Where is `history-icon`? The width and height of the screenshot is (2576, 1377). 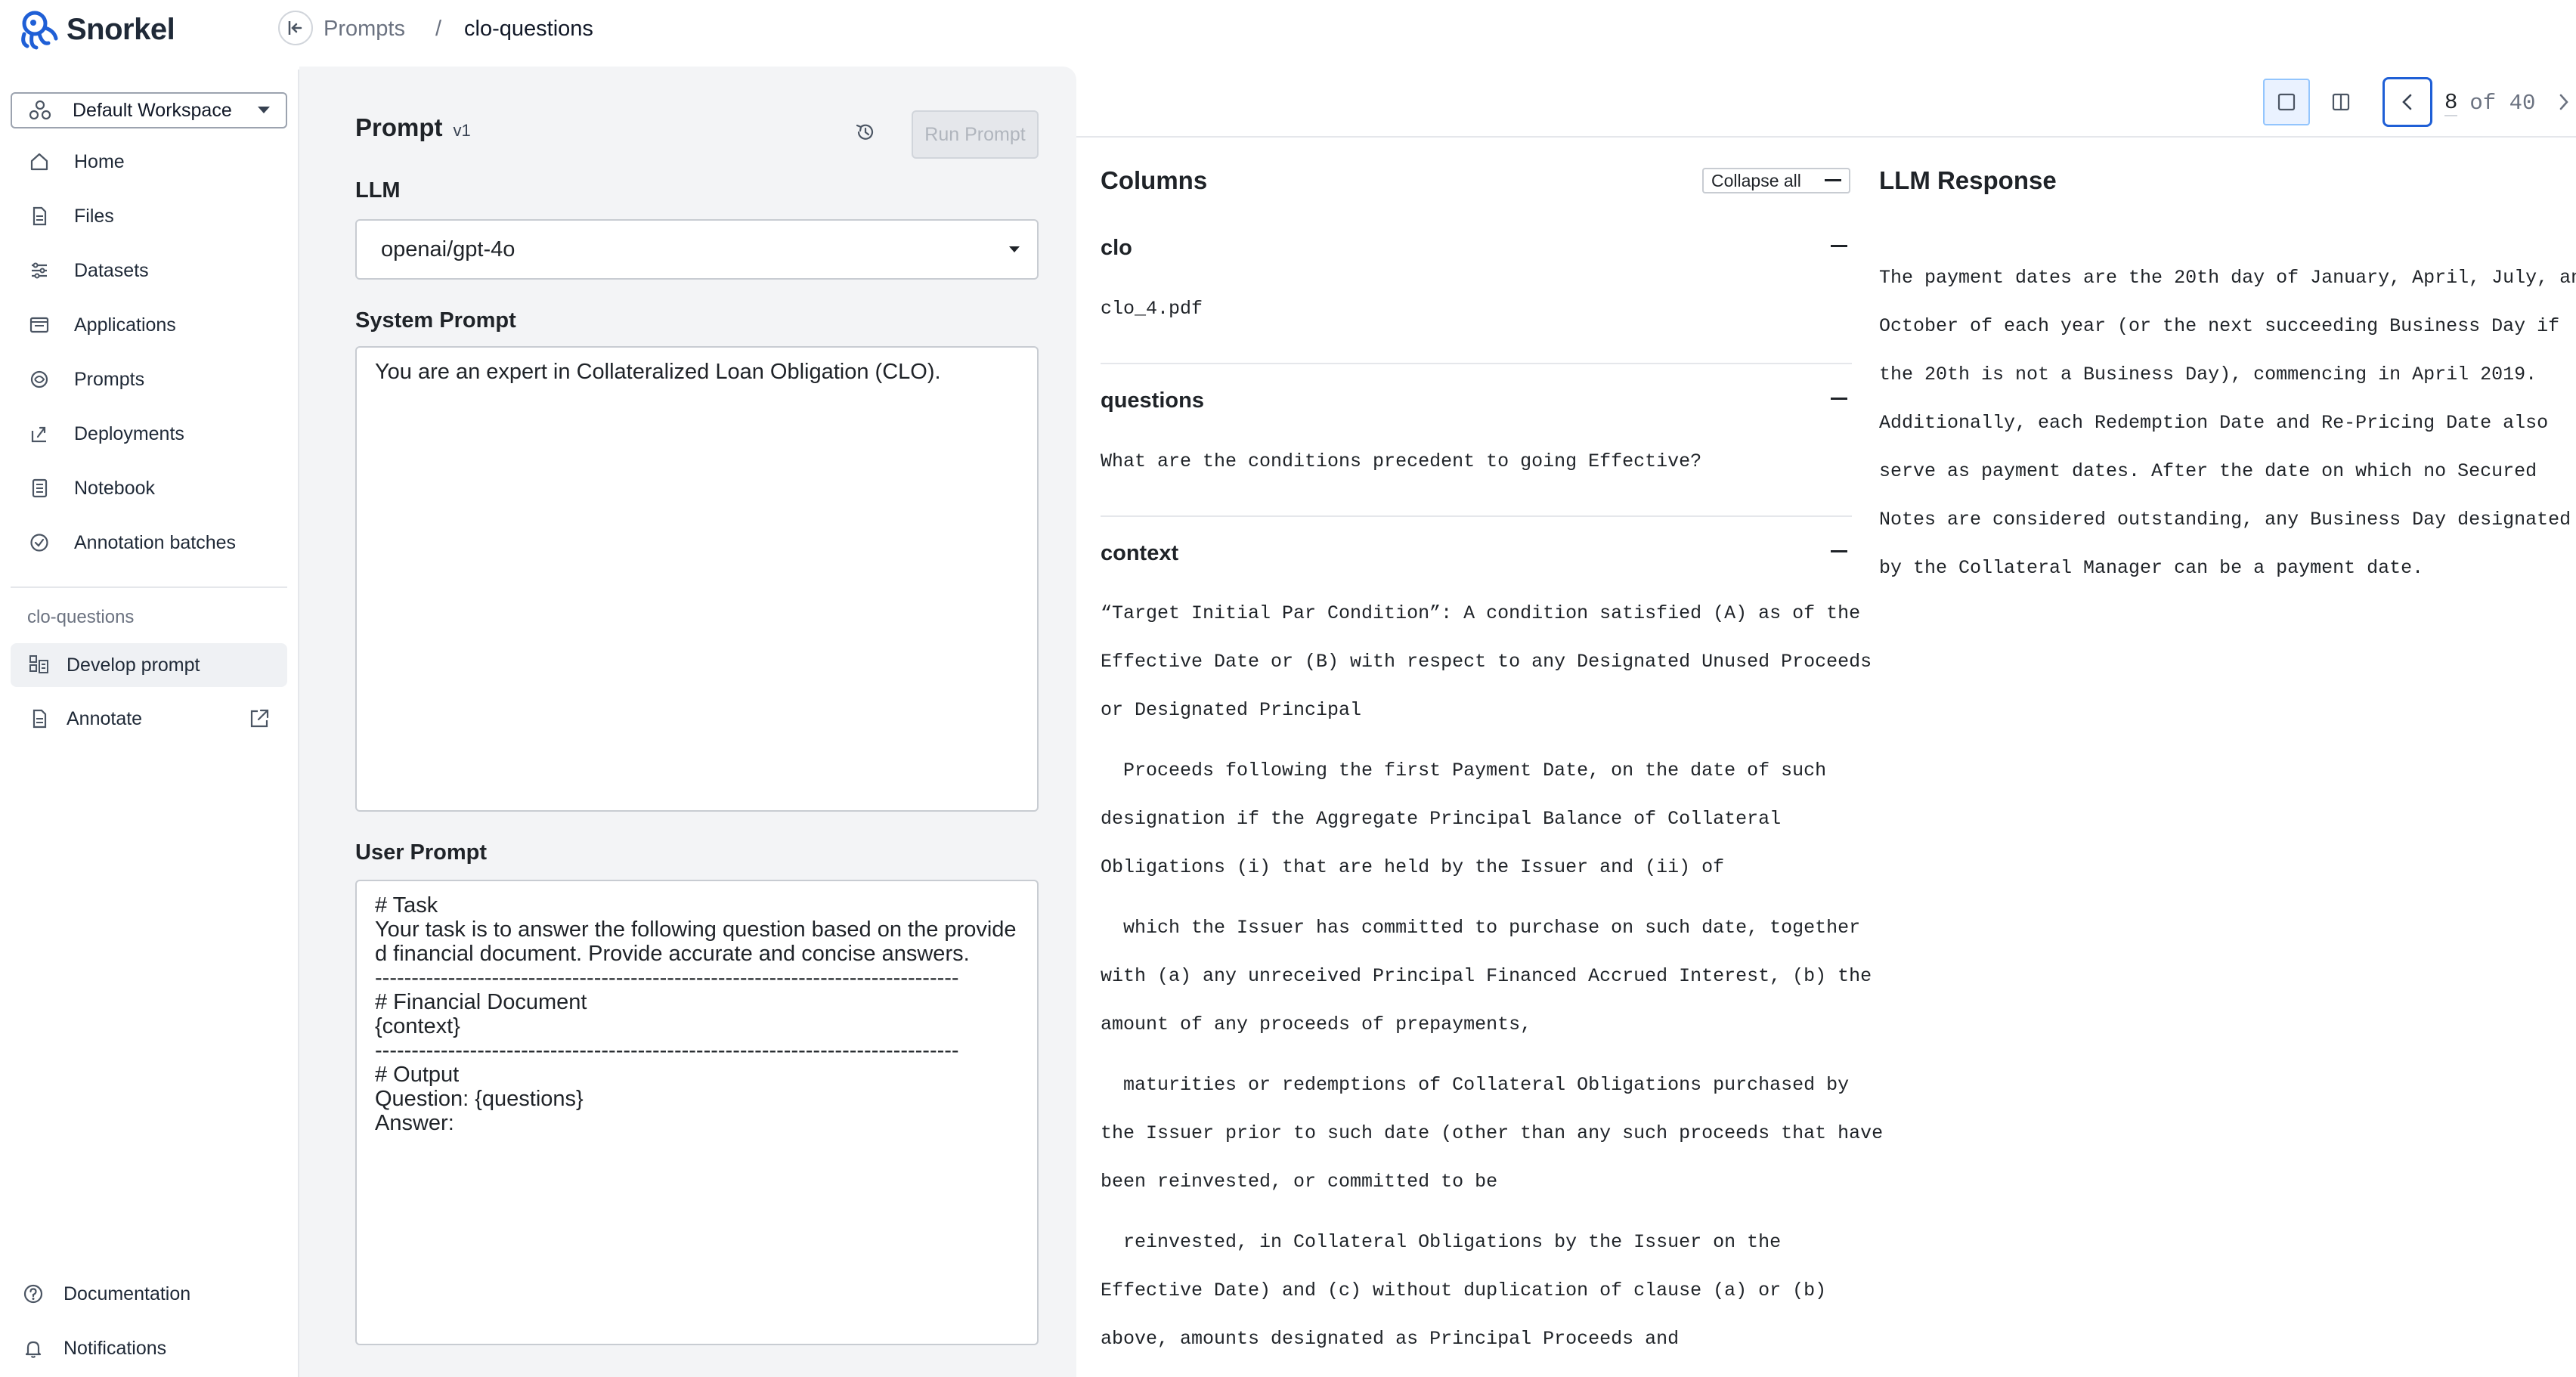 history-icon is located at coordinates (865, 132).